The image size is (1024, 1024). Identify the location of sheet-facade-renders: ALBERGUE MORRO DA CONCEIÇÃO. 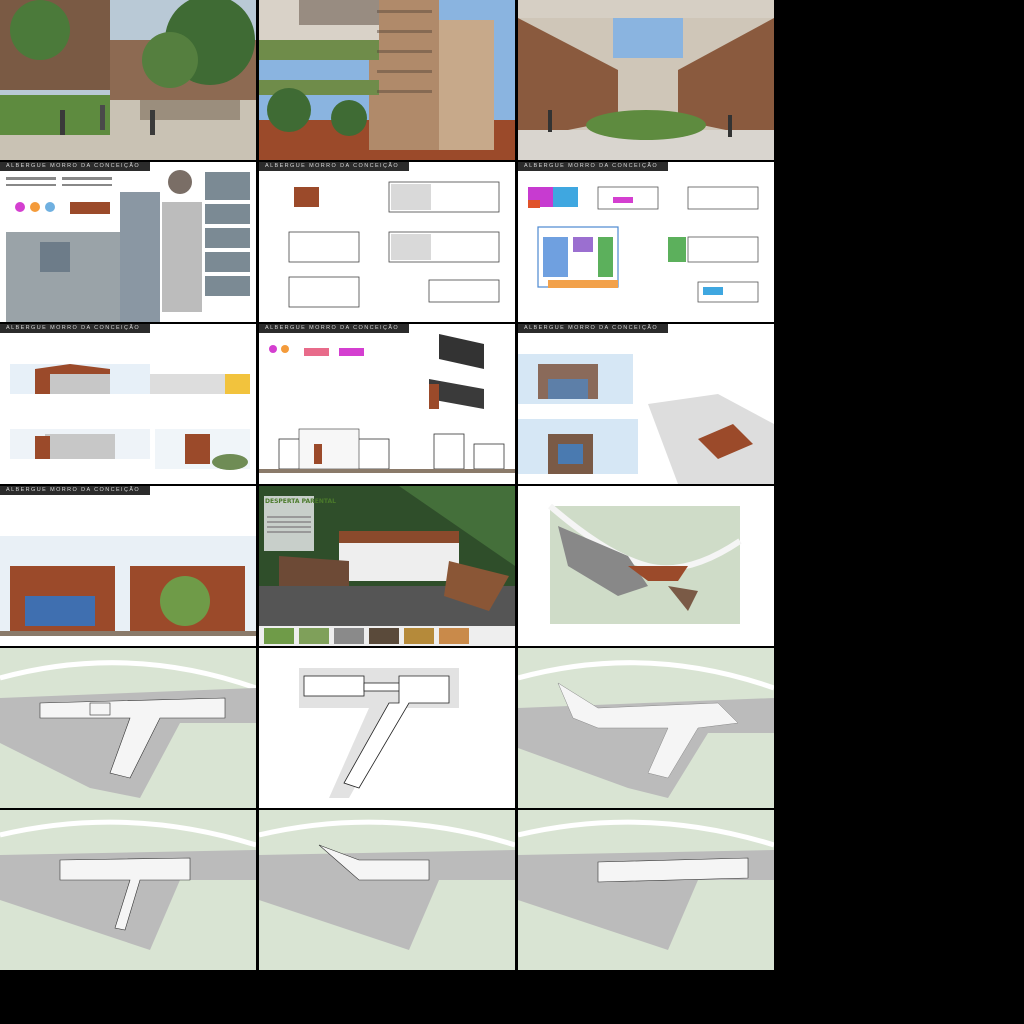
(646, 404).